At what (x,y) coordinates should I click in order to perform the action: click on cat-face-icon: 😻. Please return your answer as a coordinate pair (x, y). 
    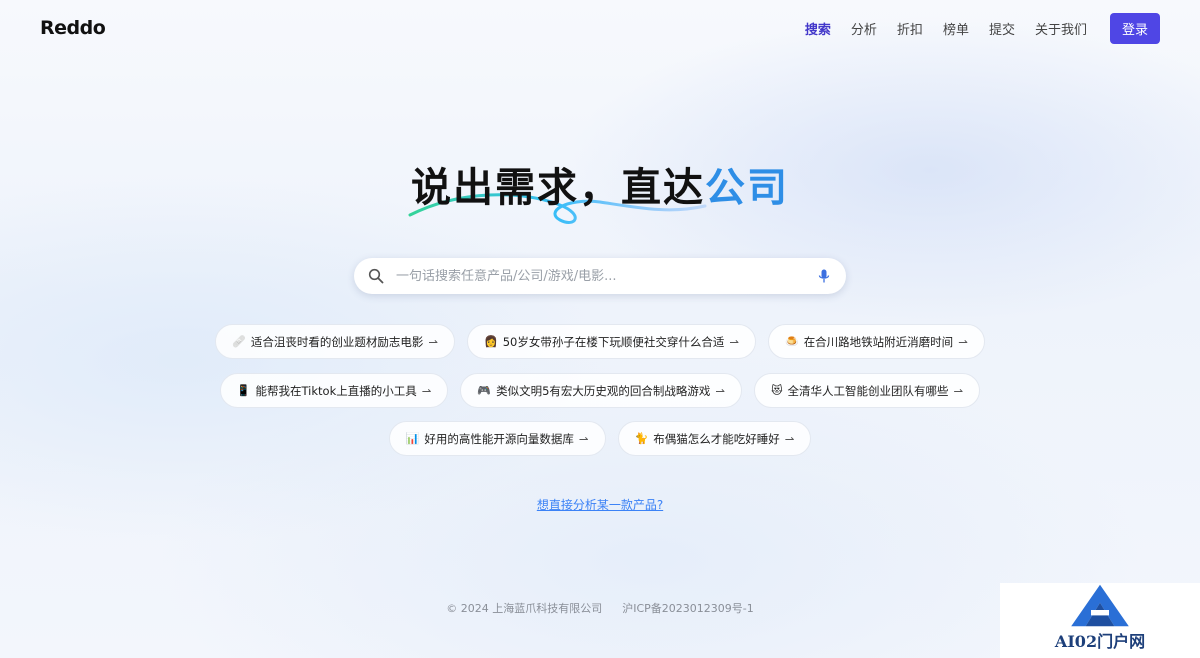
    Looking at the image, I should click on (777, 390).